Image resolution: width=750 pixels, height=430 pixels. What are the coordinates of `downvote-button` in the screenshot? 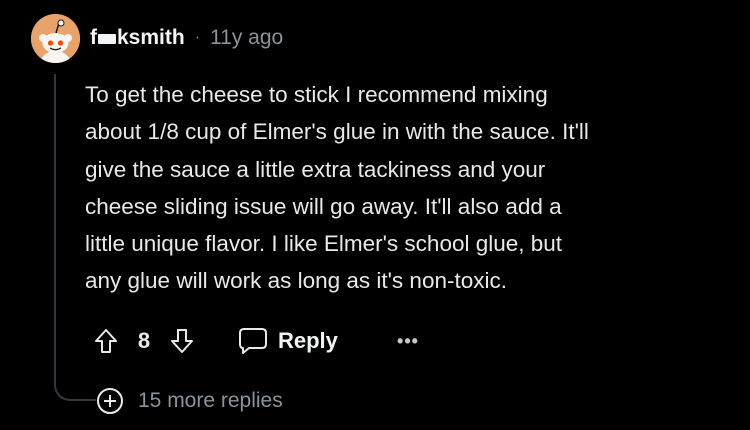 It's located at (182, 341).